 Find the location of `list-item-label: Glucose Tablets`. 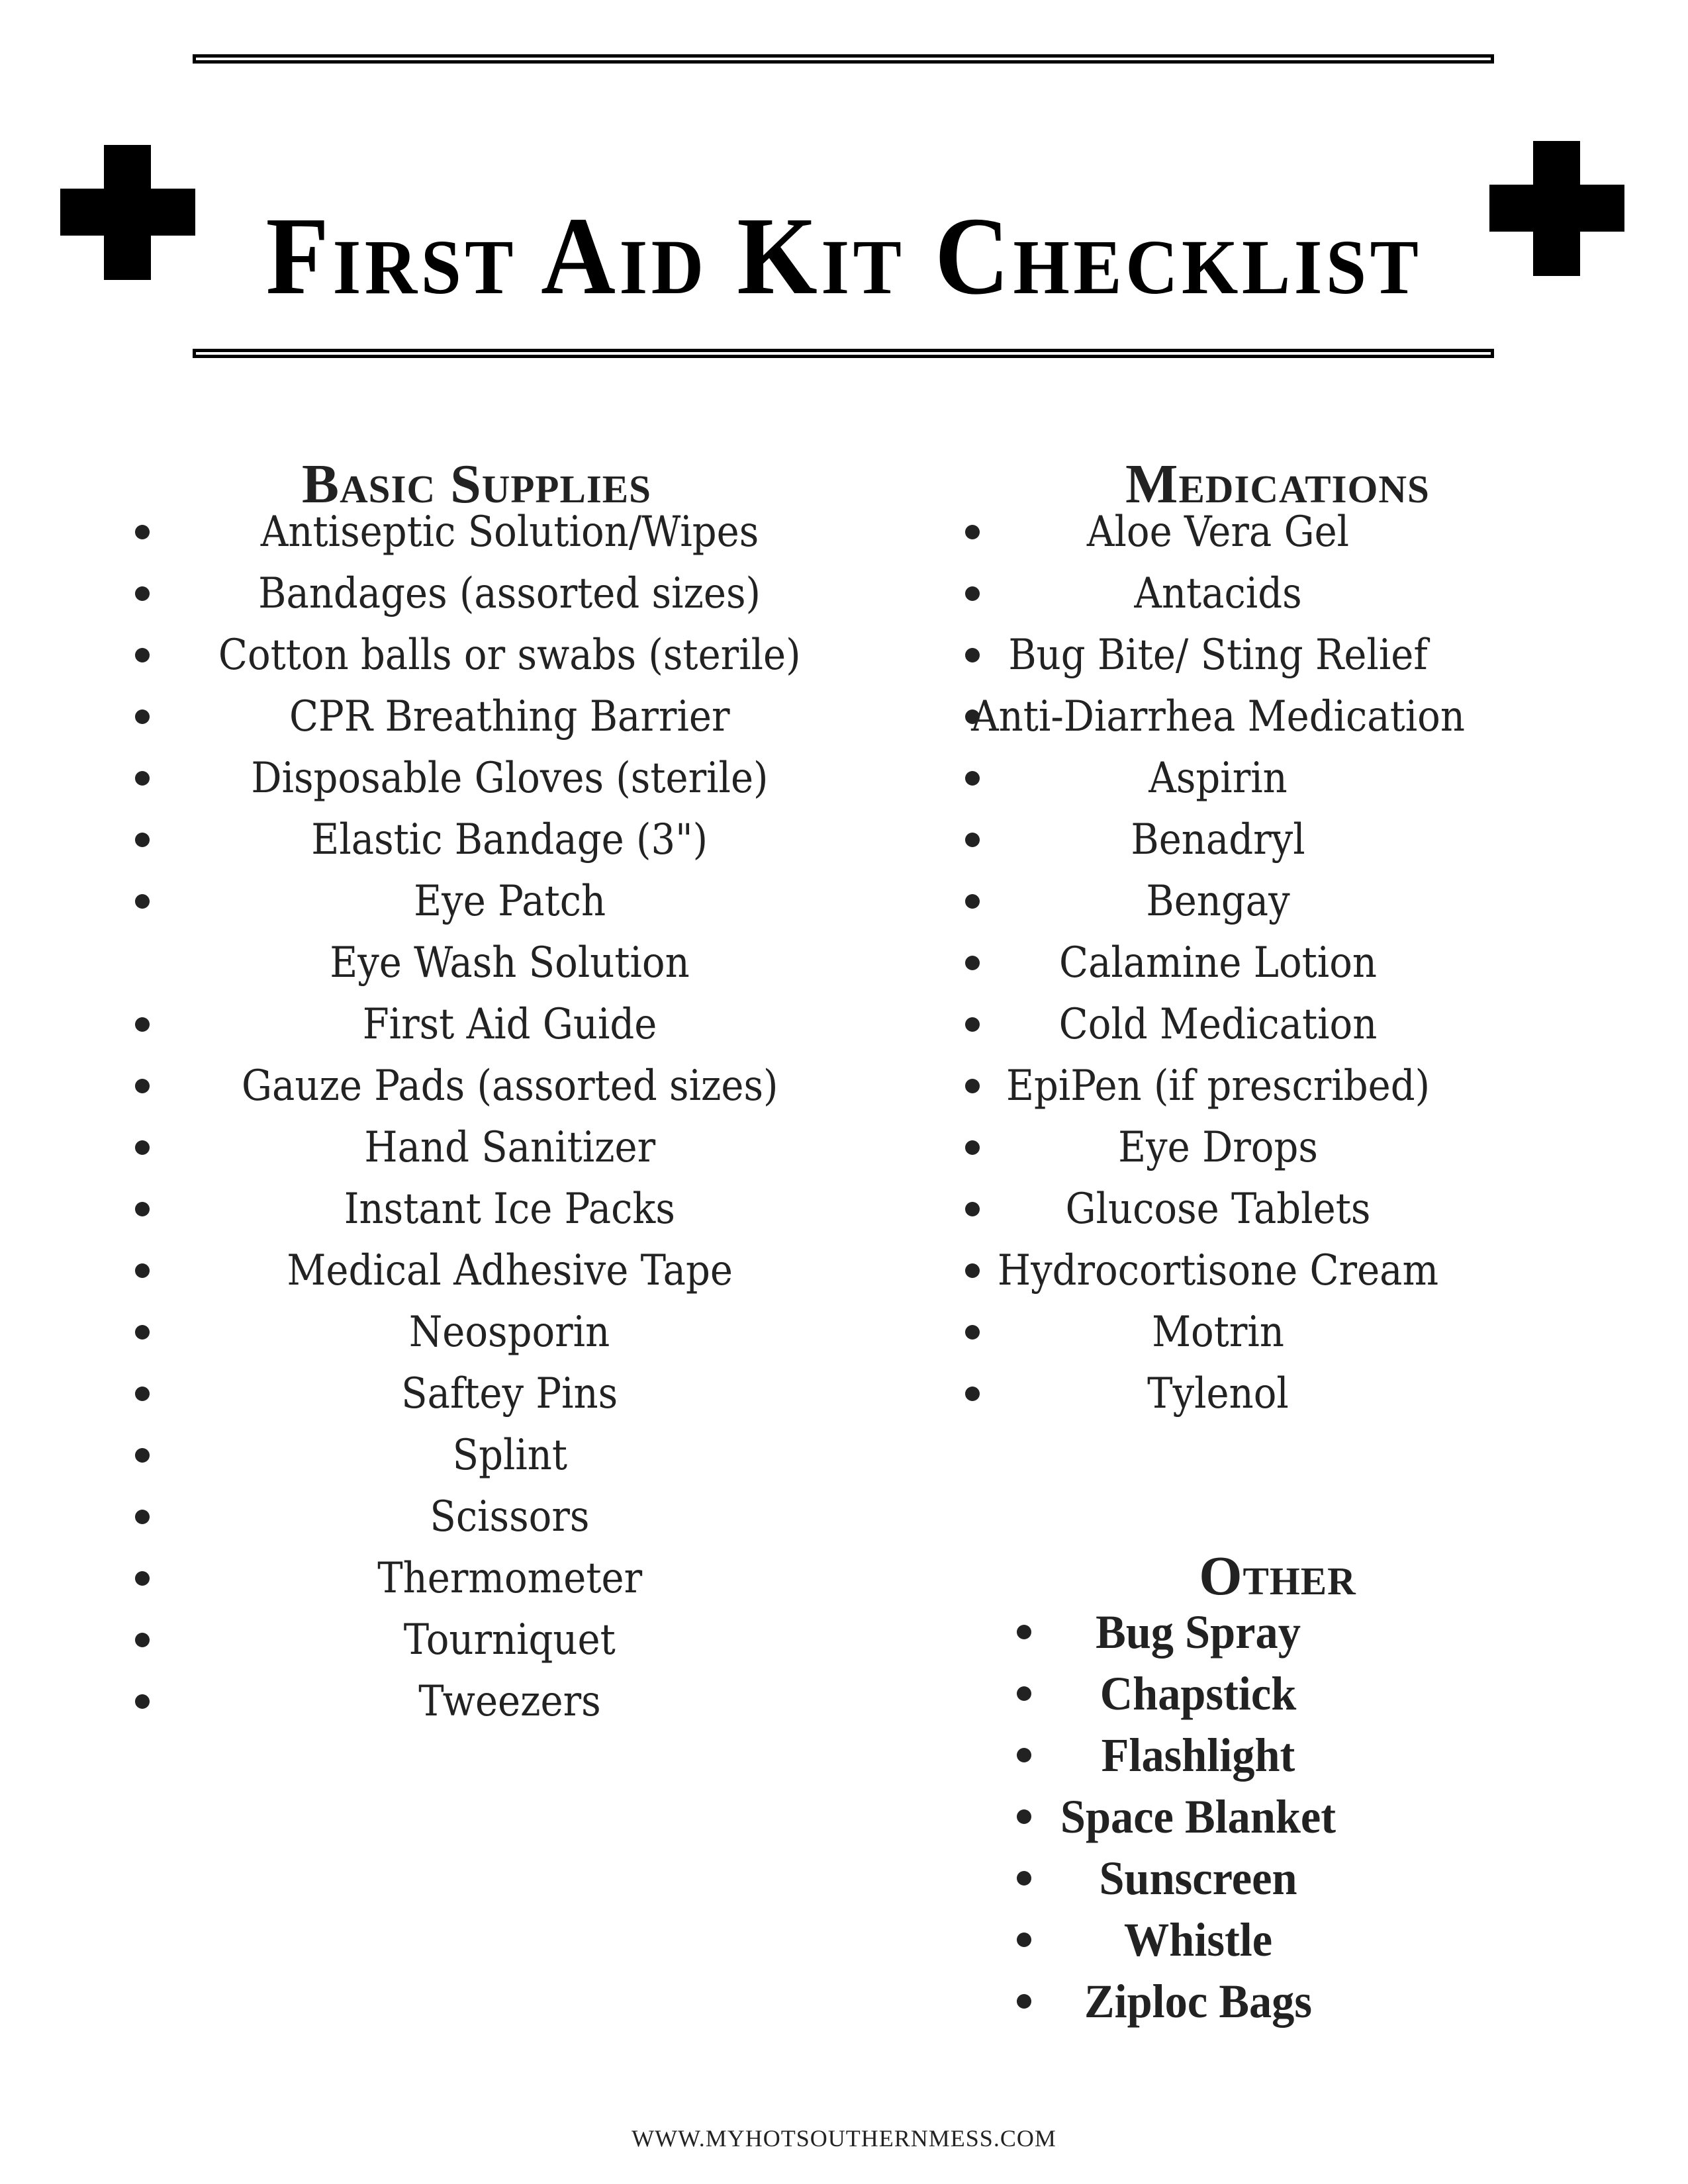

list-item-label: Glucose Tablets is located at coordinates (1218, 1209).